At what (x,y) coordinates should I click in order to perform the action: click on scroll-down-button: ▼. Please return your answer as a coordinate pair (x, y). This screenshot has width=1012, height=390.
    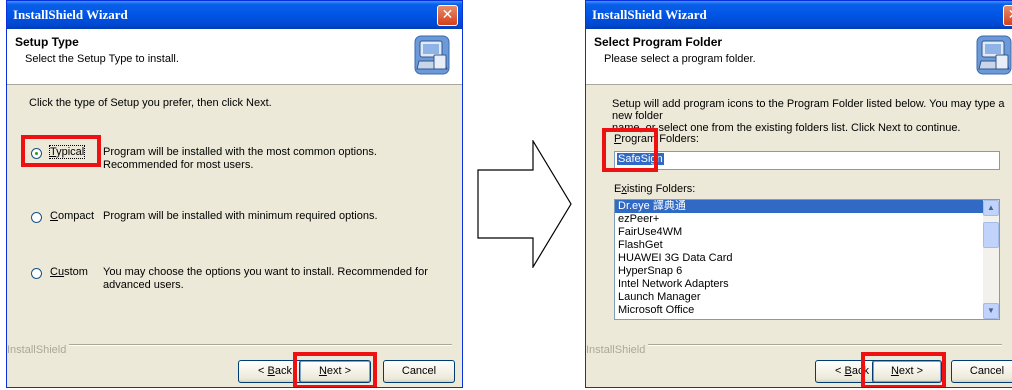
    Looking at the image, I should click on (991, 311).